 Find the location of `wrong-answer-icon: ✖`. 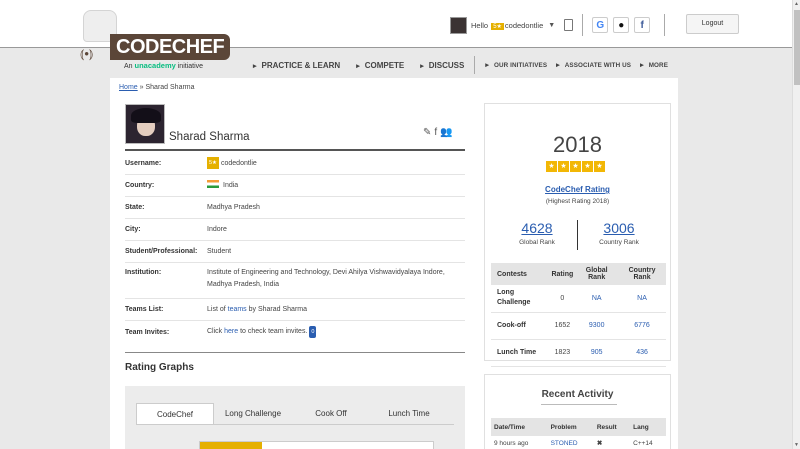

wrong-answer-icon: ✖ is located at coordinates (612, 442).